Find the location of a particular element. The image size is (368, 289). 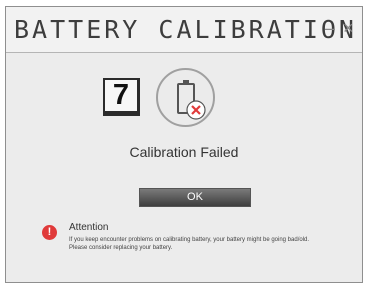

window-title: BATTERY CALIBRATION is located at coordinates (185, 29).